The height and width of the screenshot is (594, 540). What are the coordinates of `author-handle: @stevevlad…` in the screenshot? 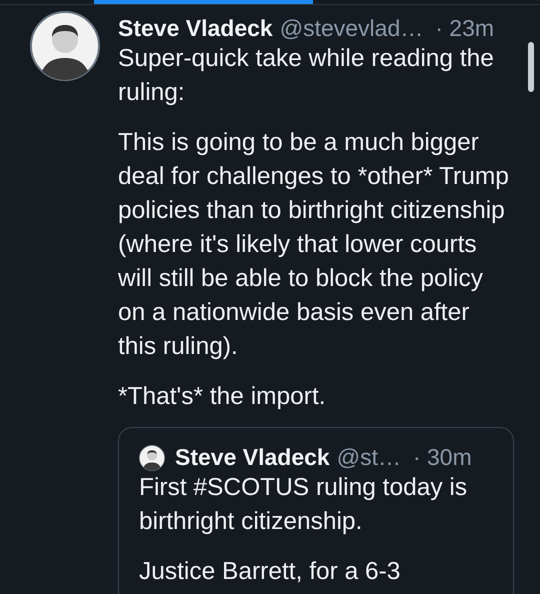 It's located at (352, 28).